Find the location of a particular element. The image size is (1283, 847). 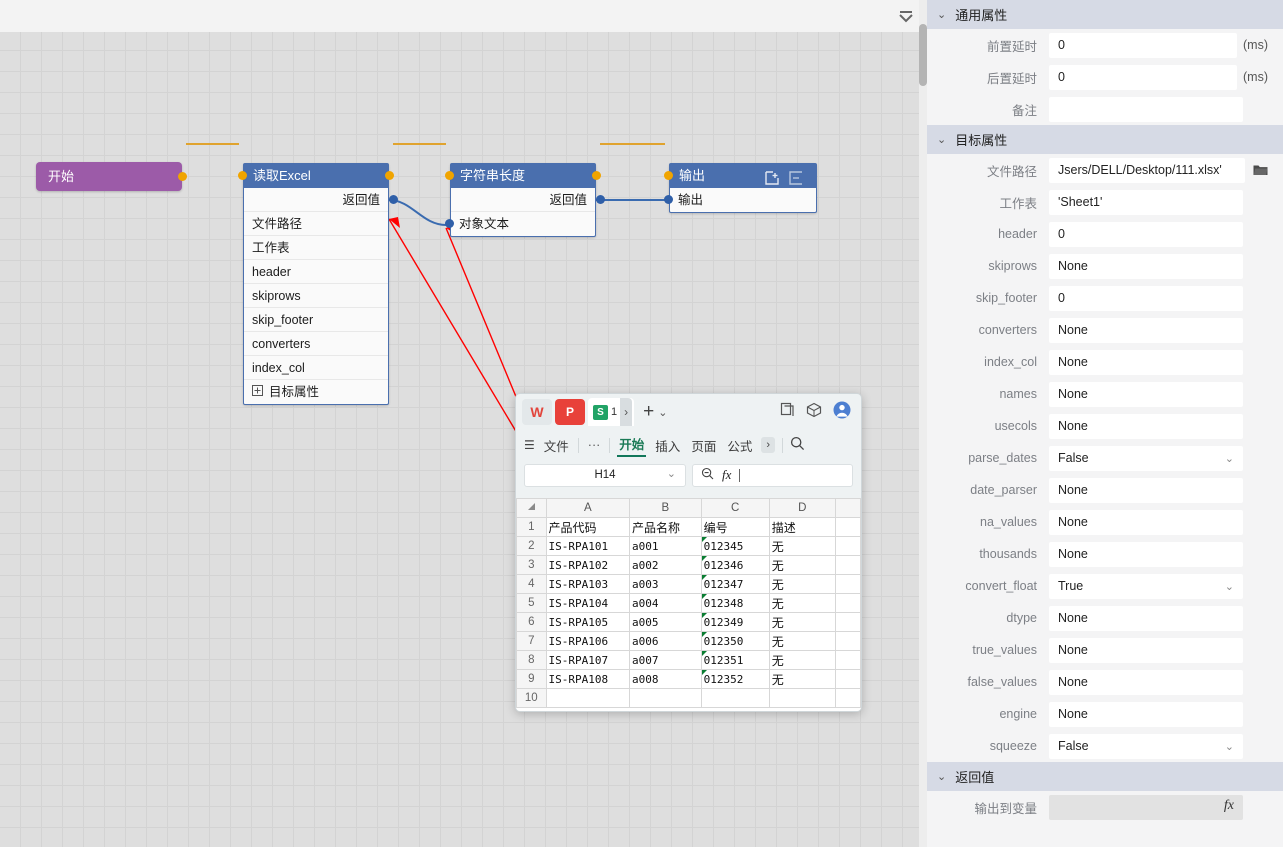

node-row-file-path: 文件路径 is located at coordinates (316, 224).